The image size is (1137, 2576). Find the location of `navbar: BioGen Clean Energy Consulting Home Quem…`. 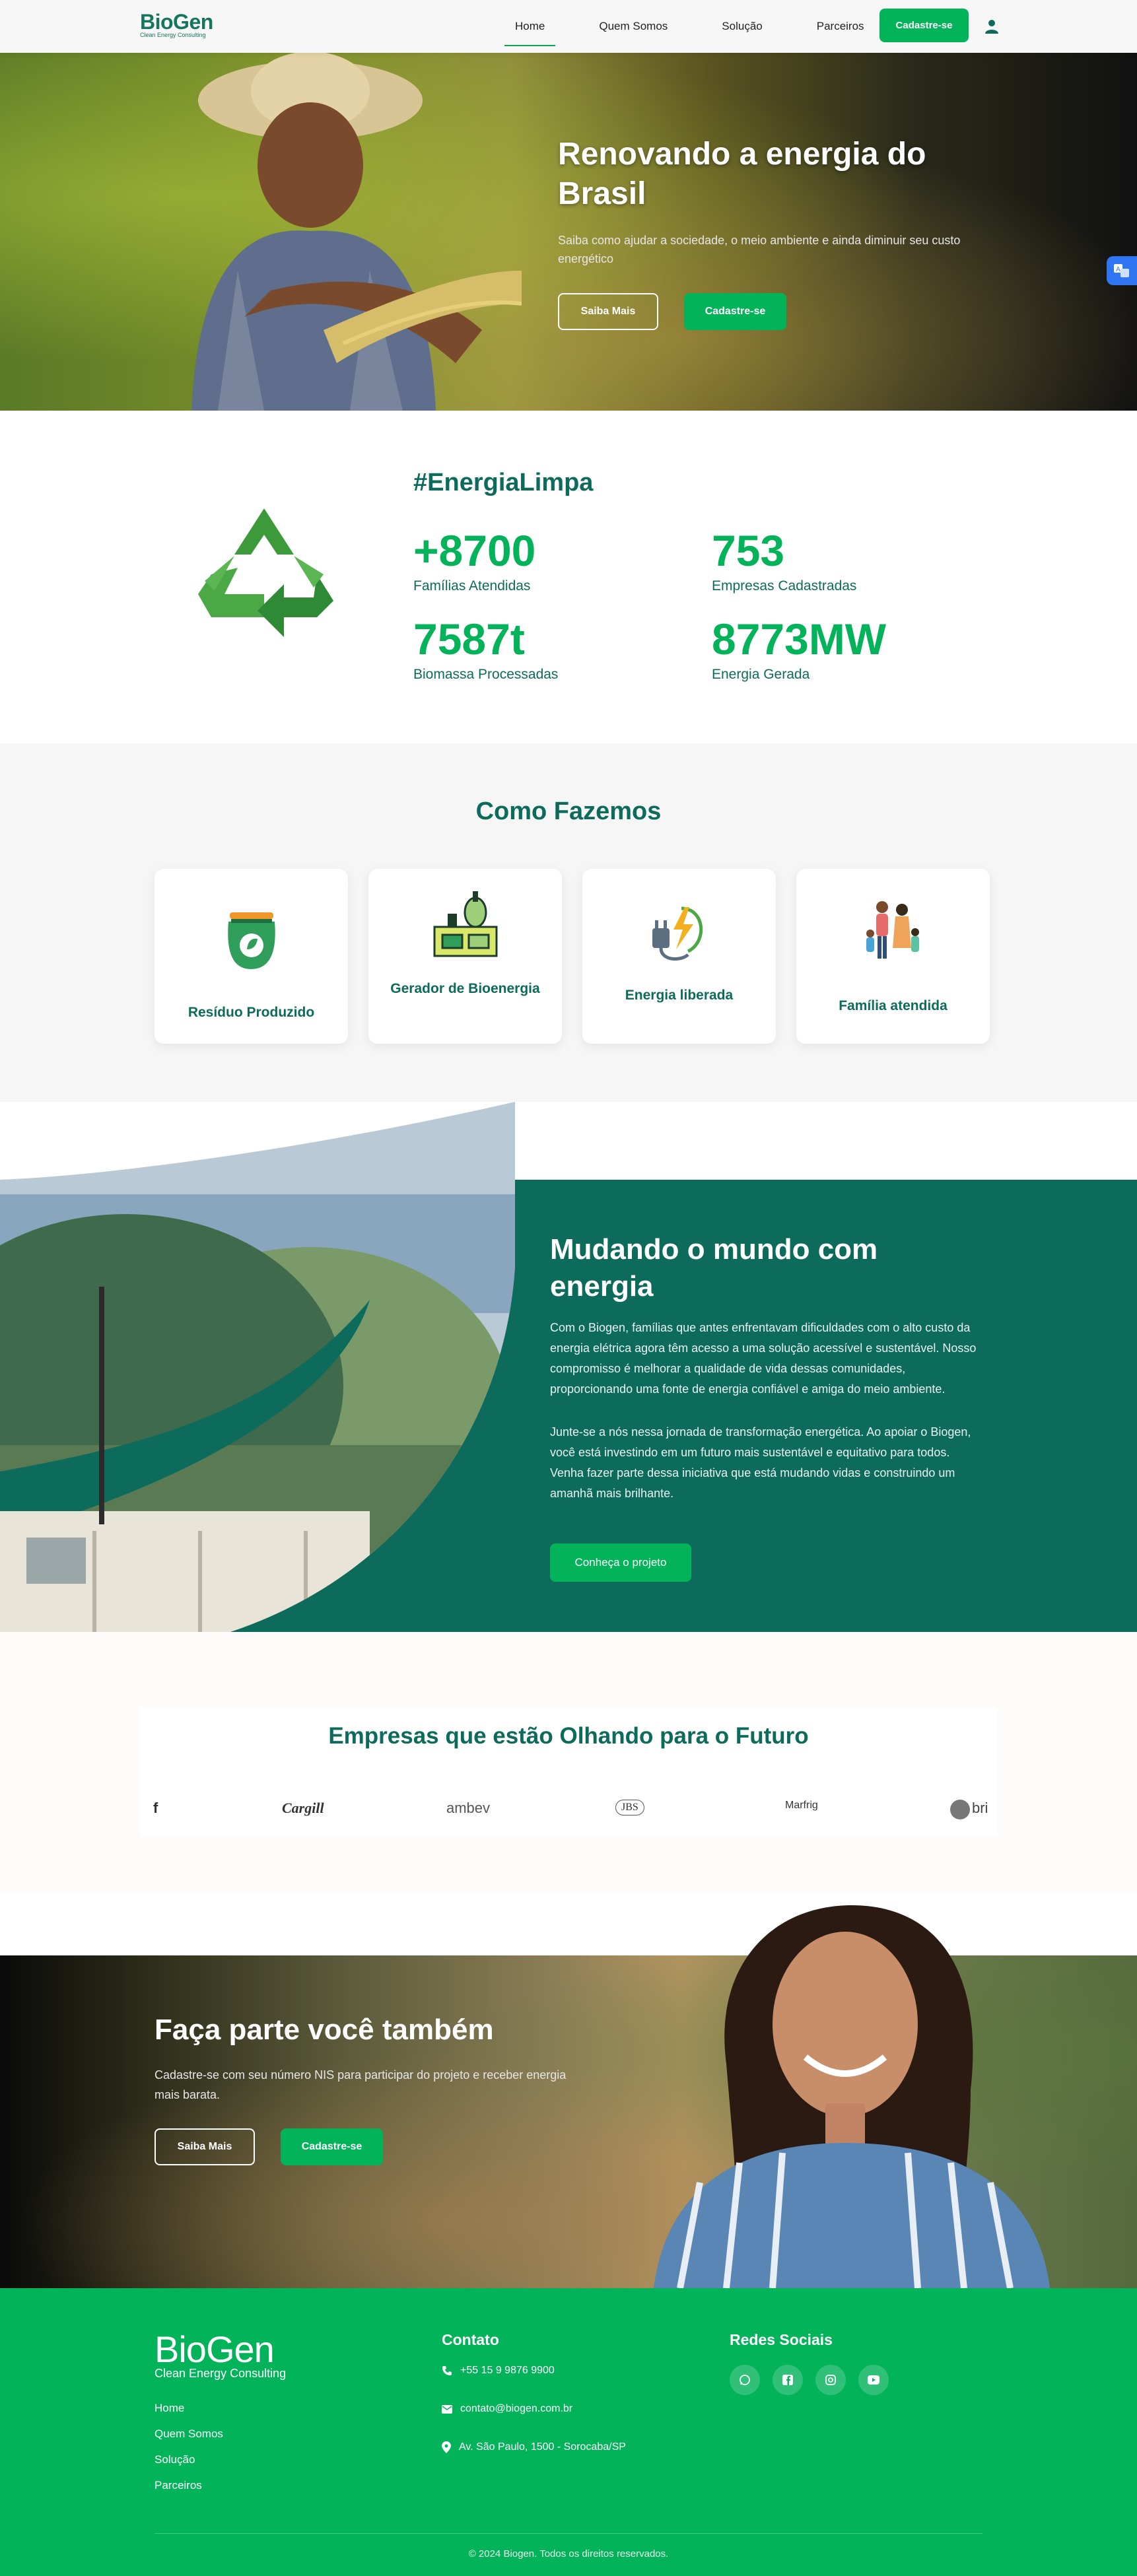

navbar: BioGen Clean Energy Consulting Home Quem… is located at coordinates (568, 27).